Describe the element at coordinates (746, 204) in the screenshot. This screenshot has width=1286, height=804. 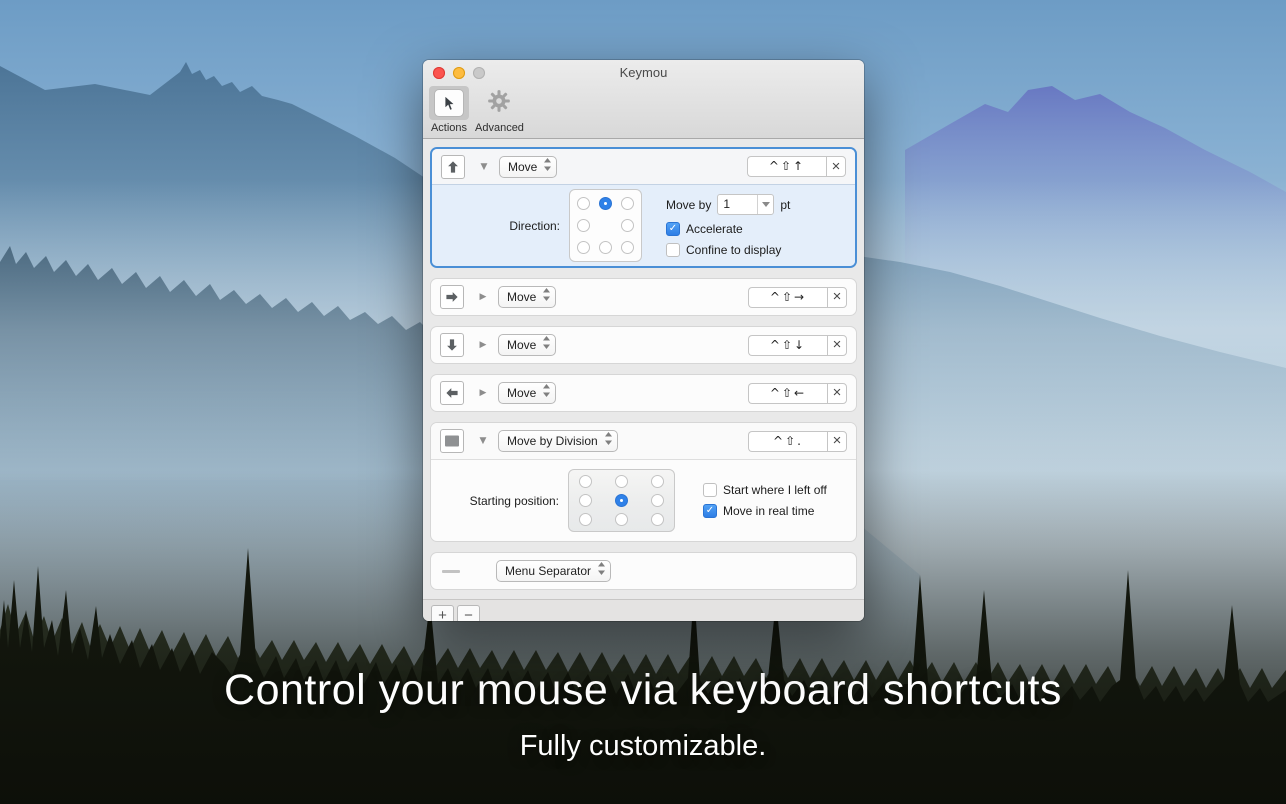
I see `move-by-input: 1` at that location.